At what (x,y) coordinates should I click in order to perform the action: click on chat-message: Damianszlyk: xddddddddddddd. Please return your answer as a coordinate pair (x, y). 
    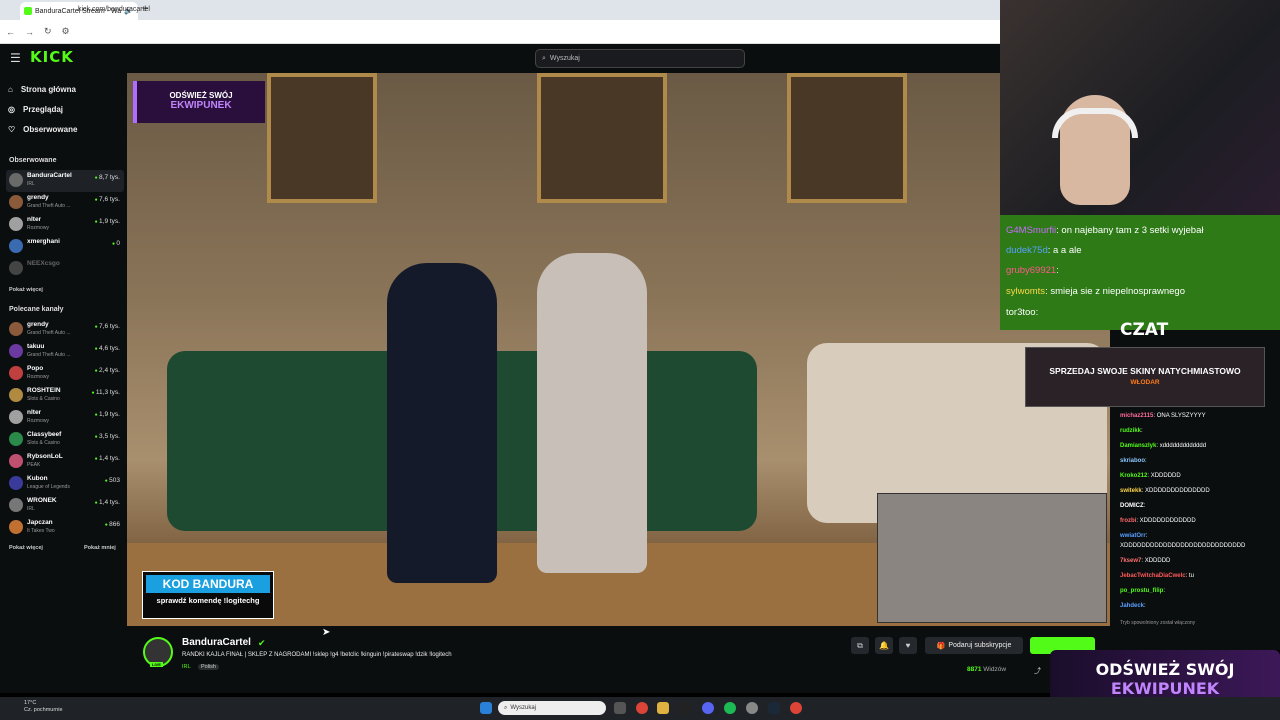
    Looking at the image, I should click on (1163, 446).